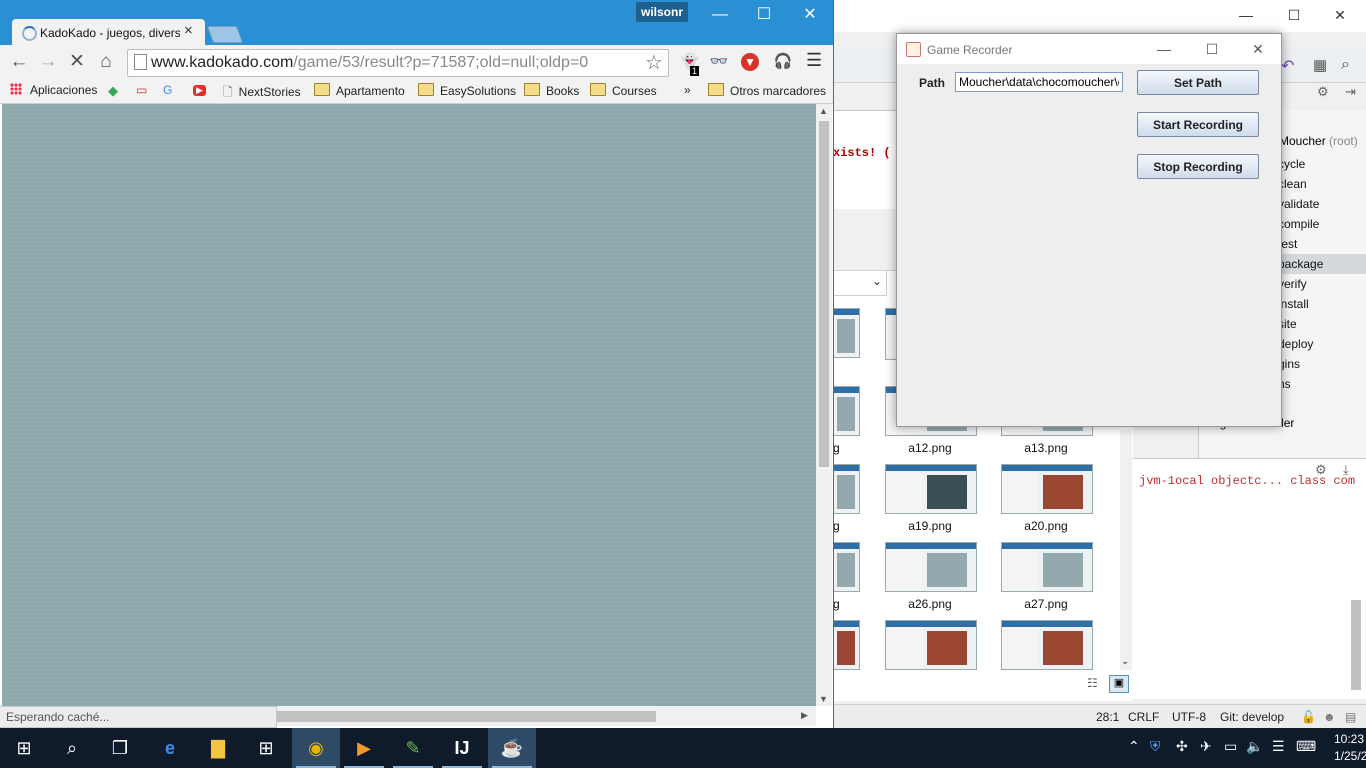 The width and height of the screenshot is (1366, 768). I want to click on new-tab-button, so click(225, 34).